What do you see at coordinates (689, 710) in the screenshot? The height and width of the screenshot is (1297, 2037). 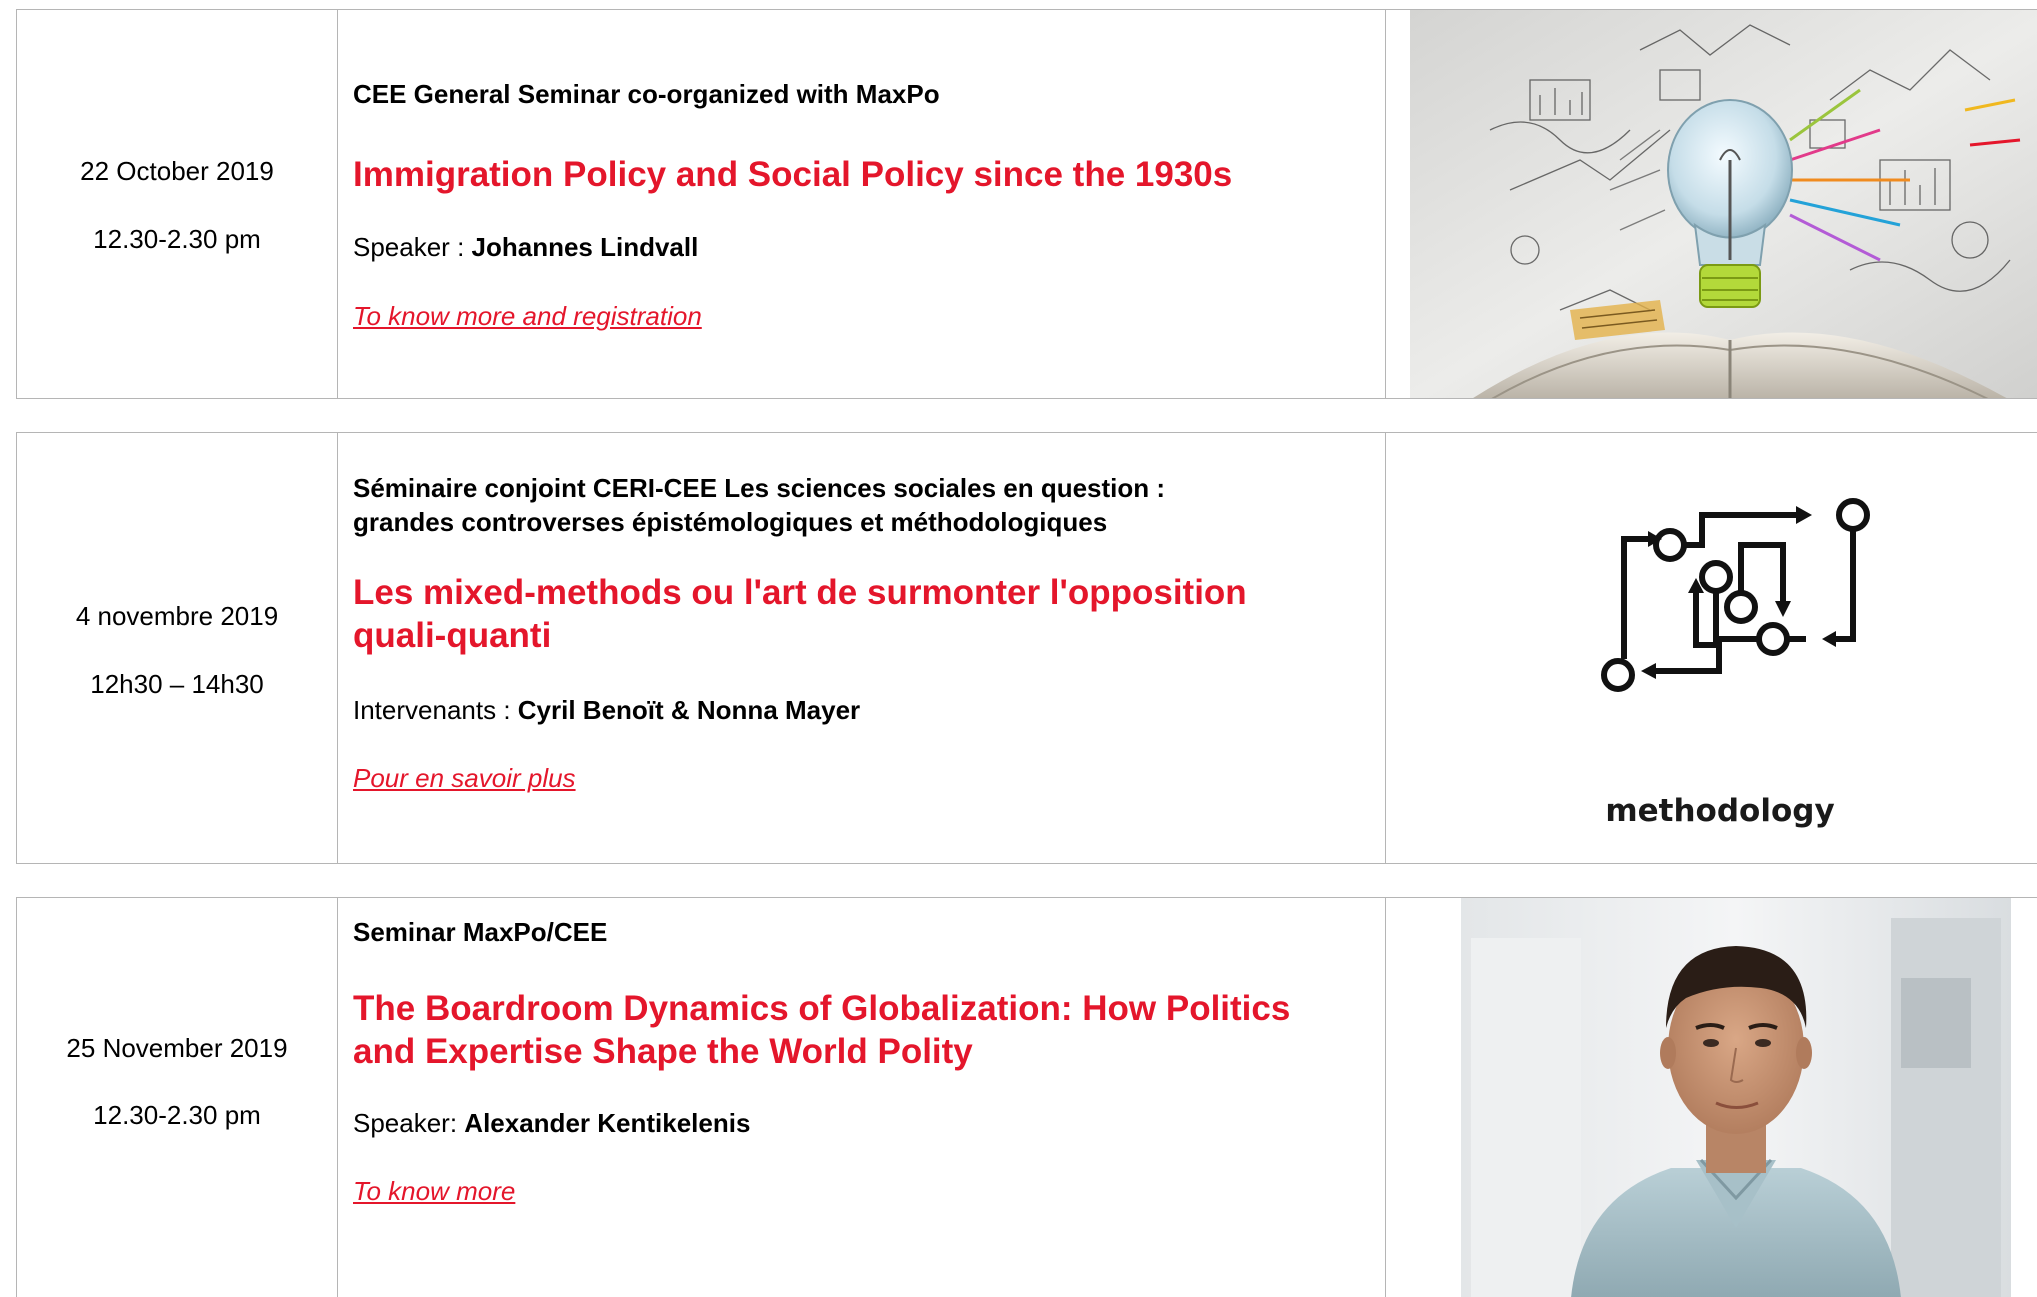 I see `speaker-name: Cyril Benoït & Nonna Mayer` at bounding box center [689, 710].